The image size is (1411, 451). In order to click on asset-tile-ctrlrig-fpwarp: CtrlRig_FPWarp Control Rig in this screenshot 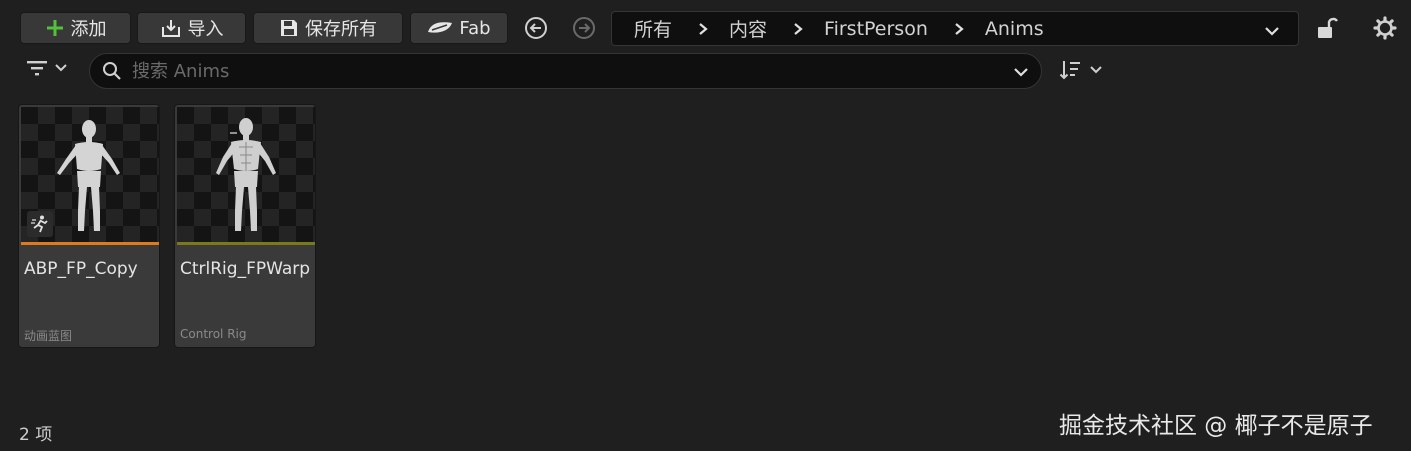, I will do `click(245, 226)`.